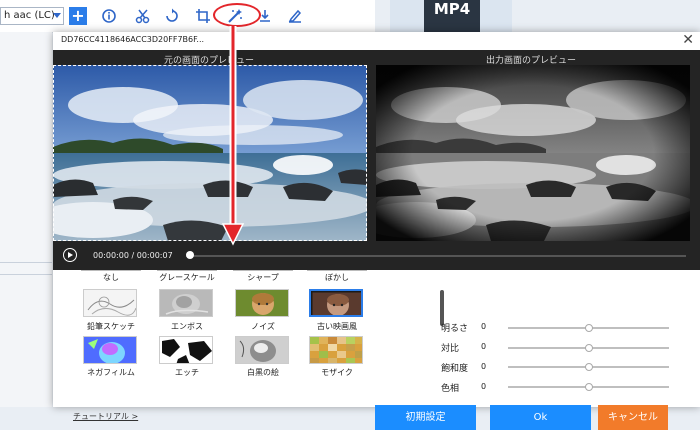 The width and height of the screenshot is (700, 430). I want to click on effect-noise, so click(262, 303).